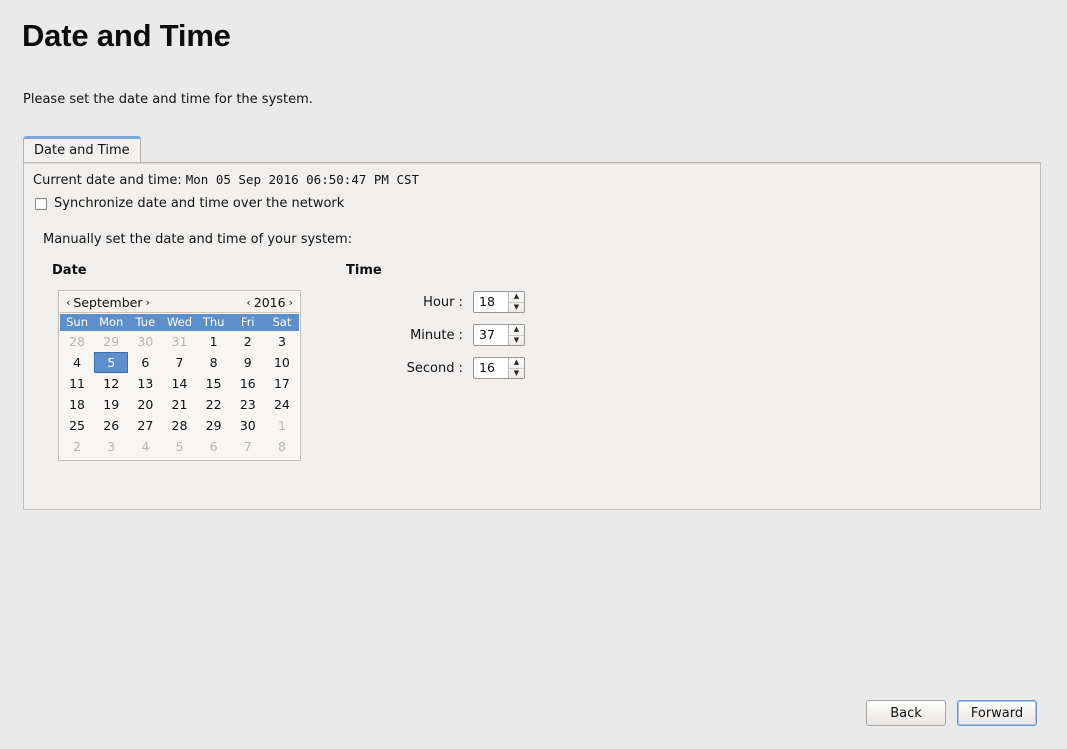  What do you see at coordinates (951, 713) in the screenshot?
I see `footer-buttons: Back Forward` at bounding box center [951, 713].